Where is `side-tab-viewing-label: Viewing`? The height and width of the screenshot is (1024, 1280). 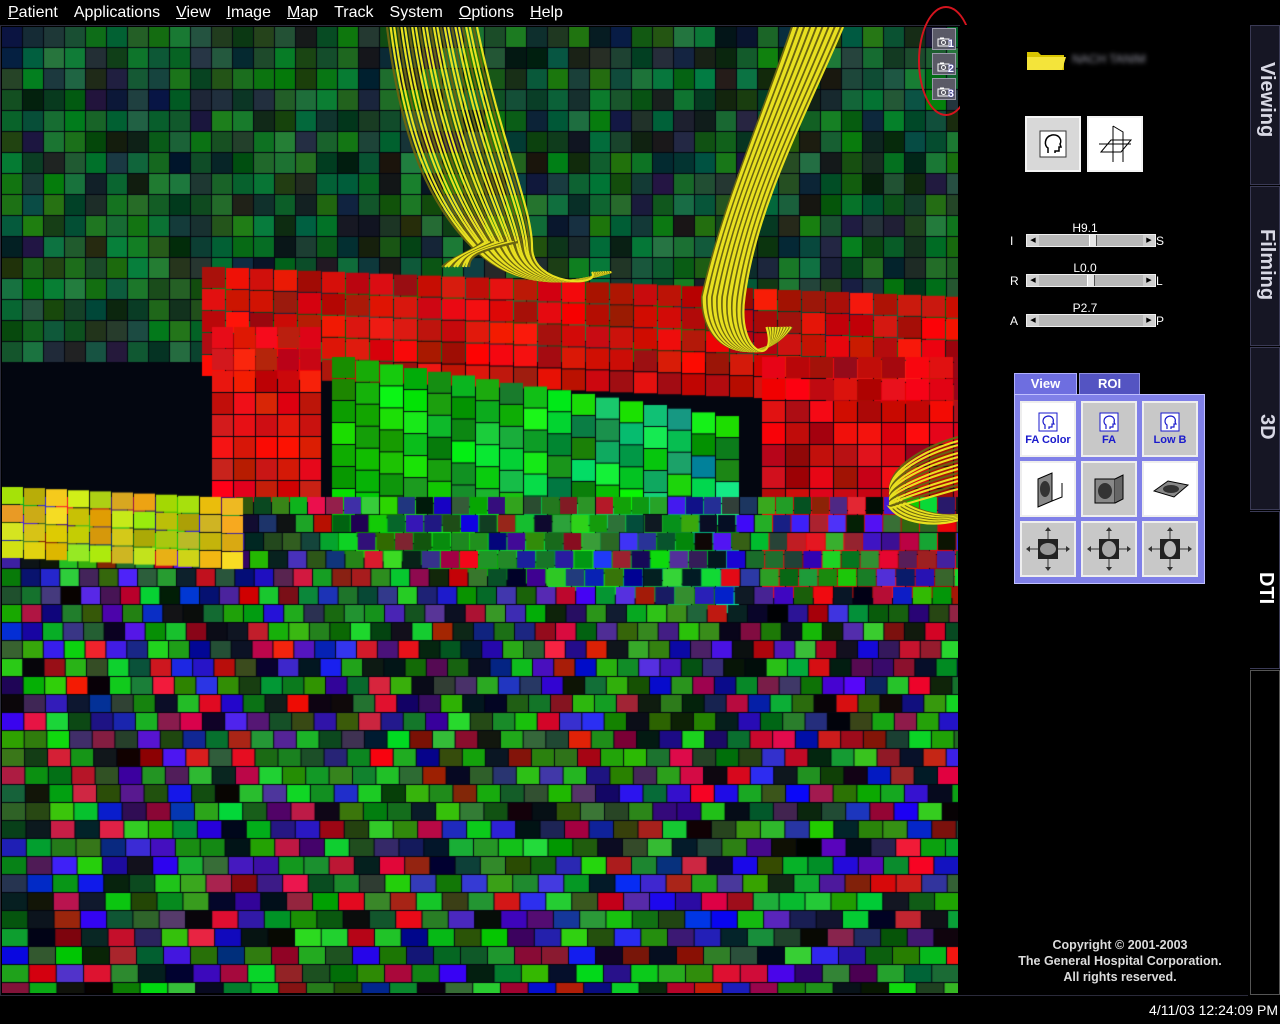
side-tab-viewing-label: Viewing is located at coordinates (1267, 100).